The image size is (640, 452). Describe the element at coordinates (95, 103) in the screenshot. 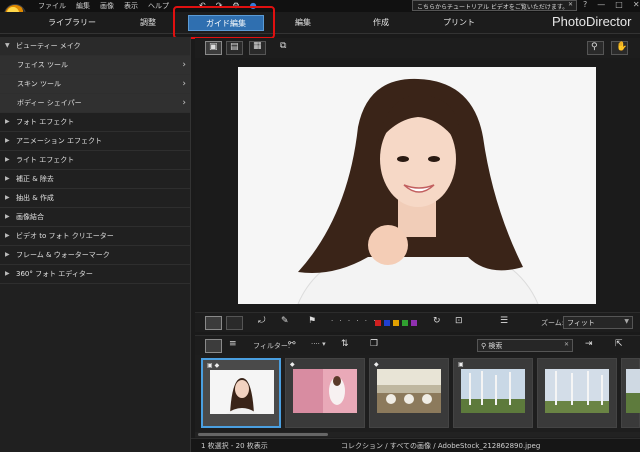

I see `sidebar-item-body-shaper: ボディー シェイパー ›` at that location.